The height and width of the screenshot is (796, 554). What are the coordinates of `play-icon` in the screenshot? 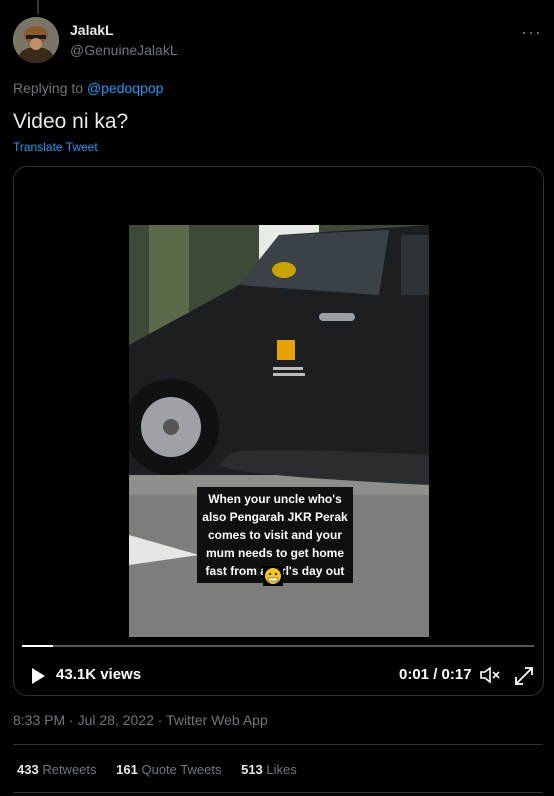 It's located at (38, 678).